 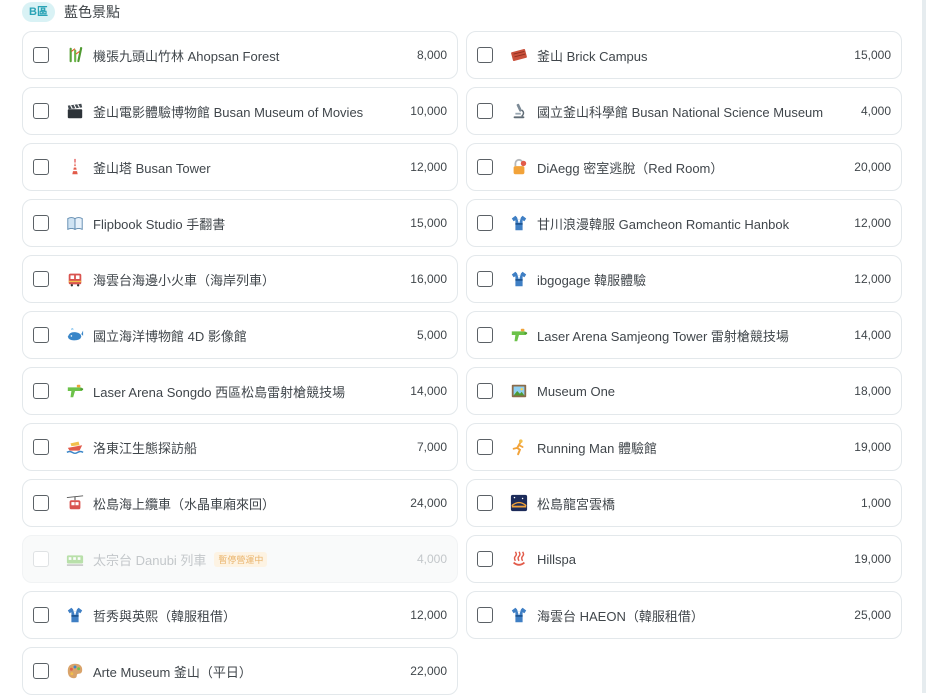 What do you see at coordinates (684, 279) in the screenshot?
I see `attraction-card: ibgogage 韓服體驗 12,000` at bounding box center [684, 279].